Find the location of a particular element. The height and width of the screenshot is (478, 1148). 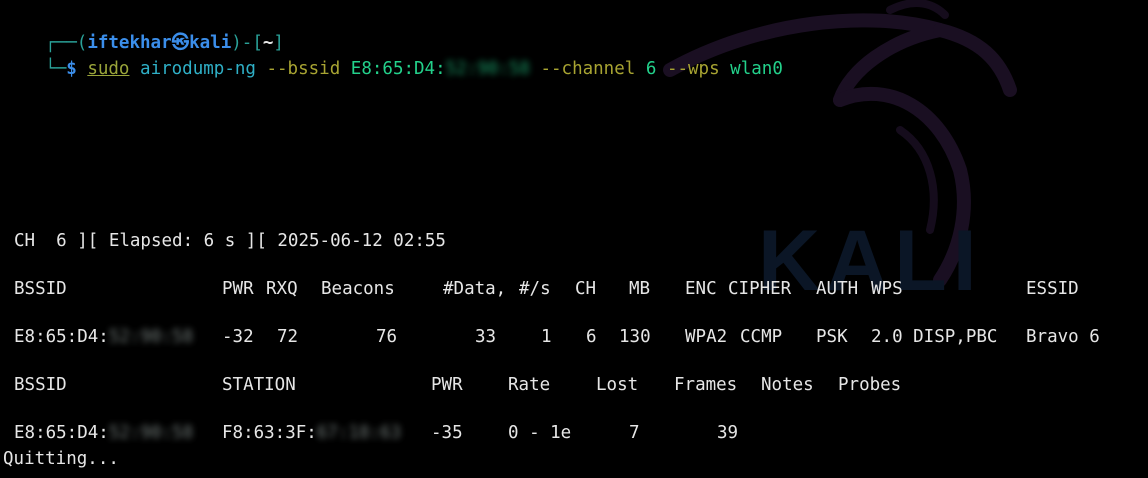

ap-header-rxq: RXQ is located at coordinates (282, 289).